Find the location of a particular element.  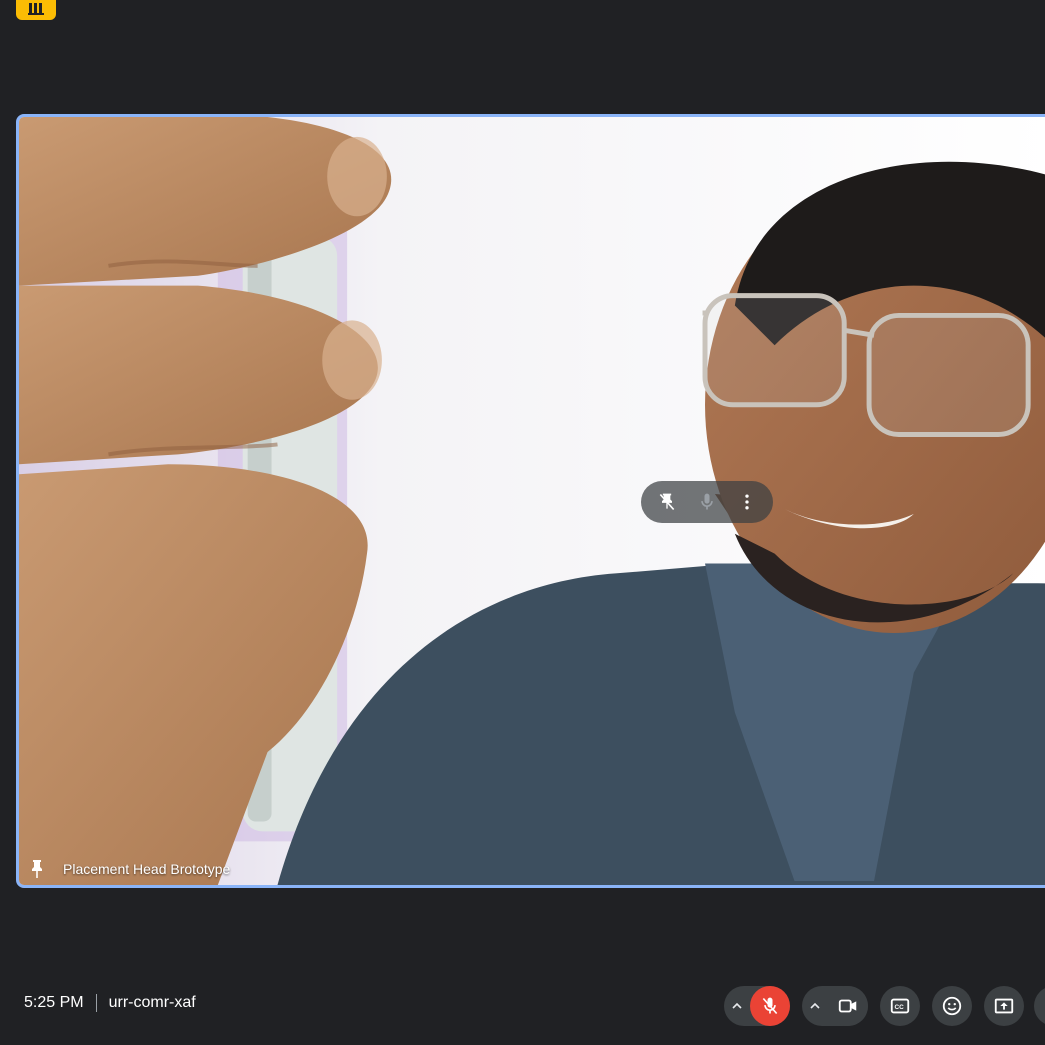

camera-control-group is located at coordinates (835, 1006).